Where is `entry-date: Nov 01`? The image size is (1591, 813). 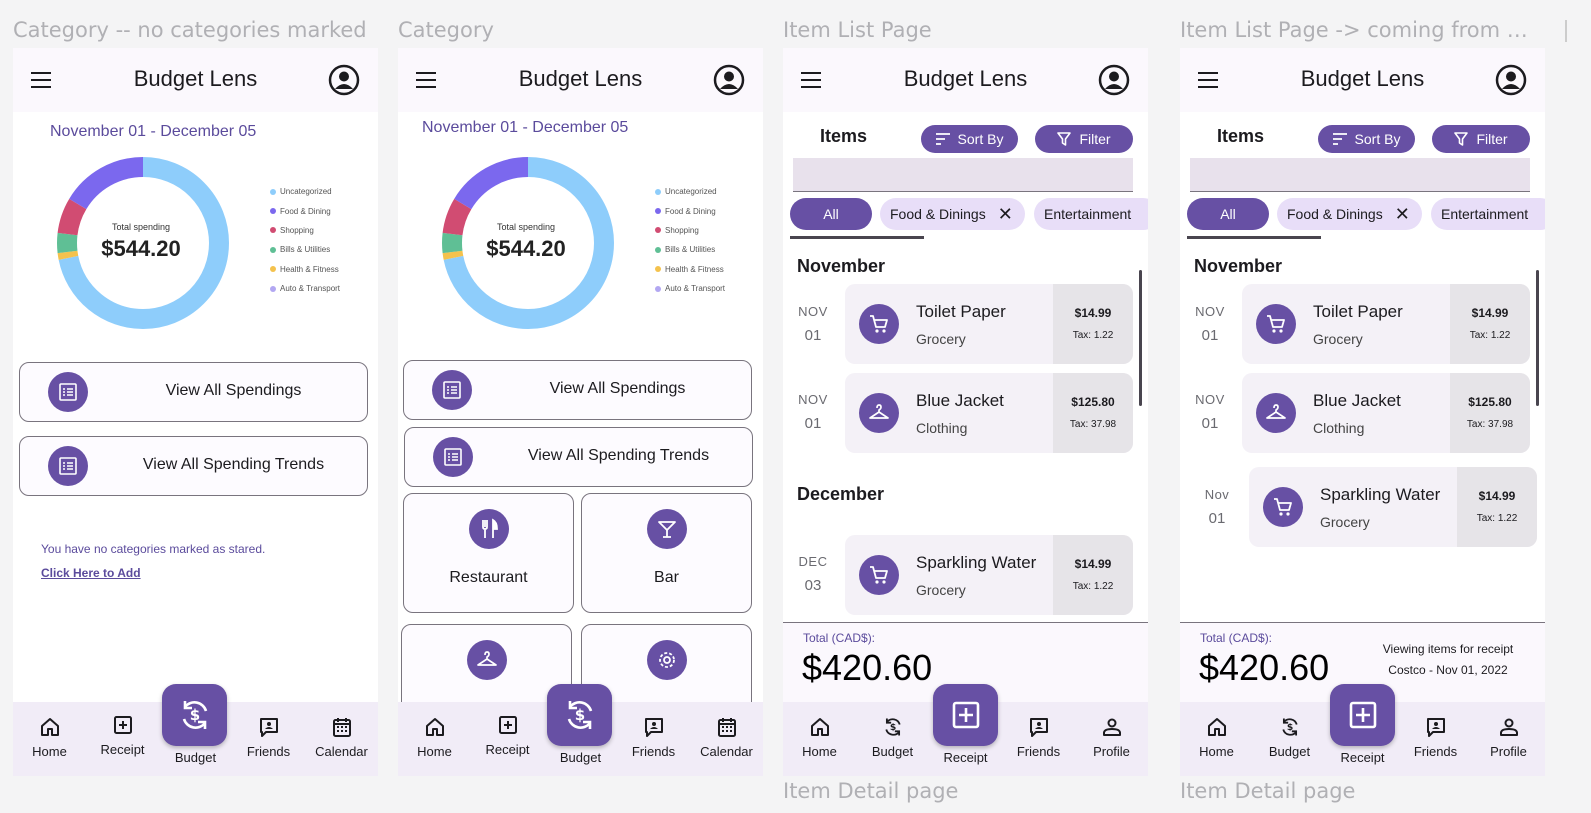 entry-date: Nov 01 is located at coordinates (1217, 507).